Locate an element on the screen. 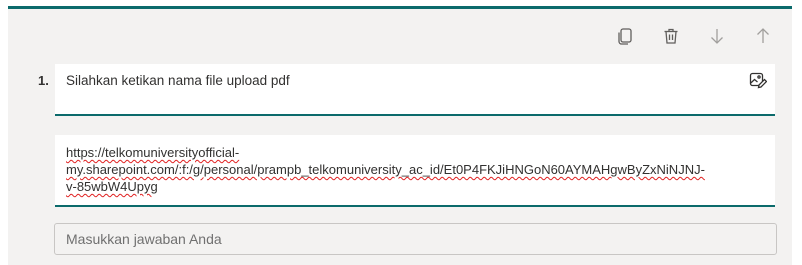 The image size is (802, 265). delete-icon is located at coordinates (671, 36).